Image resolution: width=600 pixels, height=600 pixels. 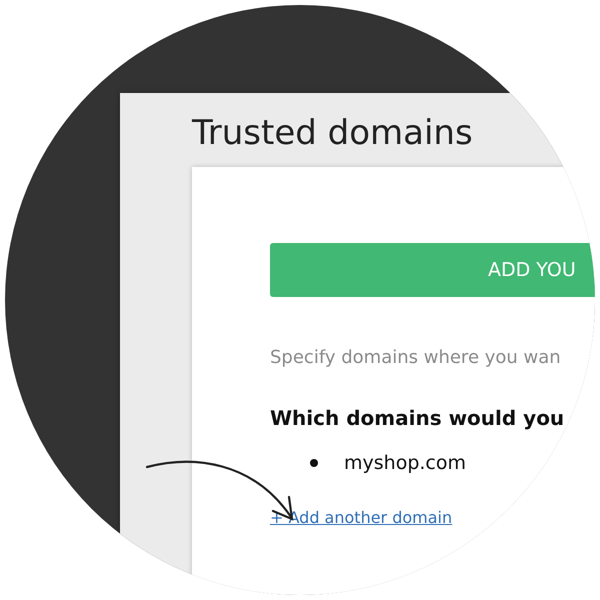 I want to click on description-text: Specify domains where you wan, so click(x=415, y=357).